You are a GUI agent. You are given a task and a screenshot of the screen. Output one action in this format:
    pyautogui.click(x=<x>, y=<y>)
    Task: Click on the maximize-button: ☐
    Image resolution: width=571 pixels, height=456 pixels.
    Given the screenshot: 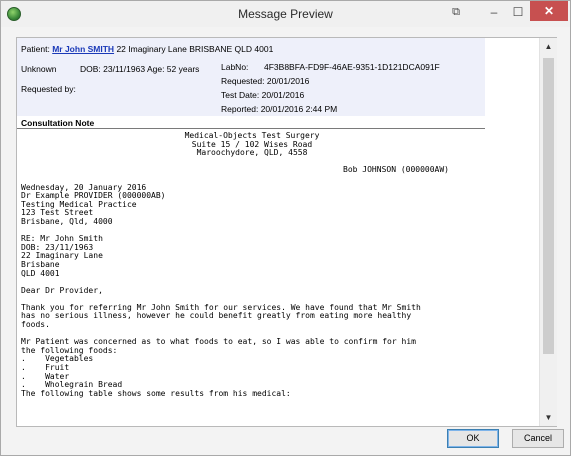 What is the action you would take?
    pyautogui.click(x=518, y=12)
    